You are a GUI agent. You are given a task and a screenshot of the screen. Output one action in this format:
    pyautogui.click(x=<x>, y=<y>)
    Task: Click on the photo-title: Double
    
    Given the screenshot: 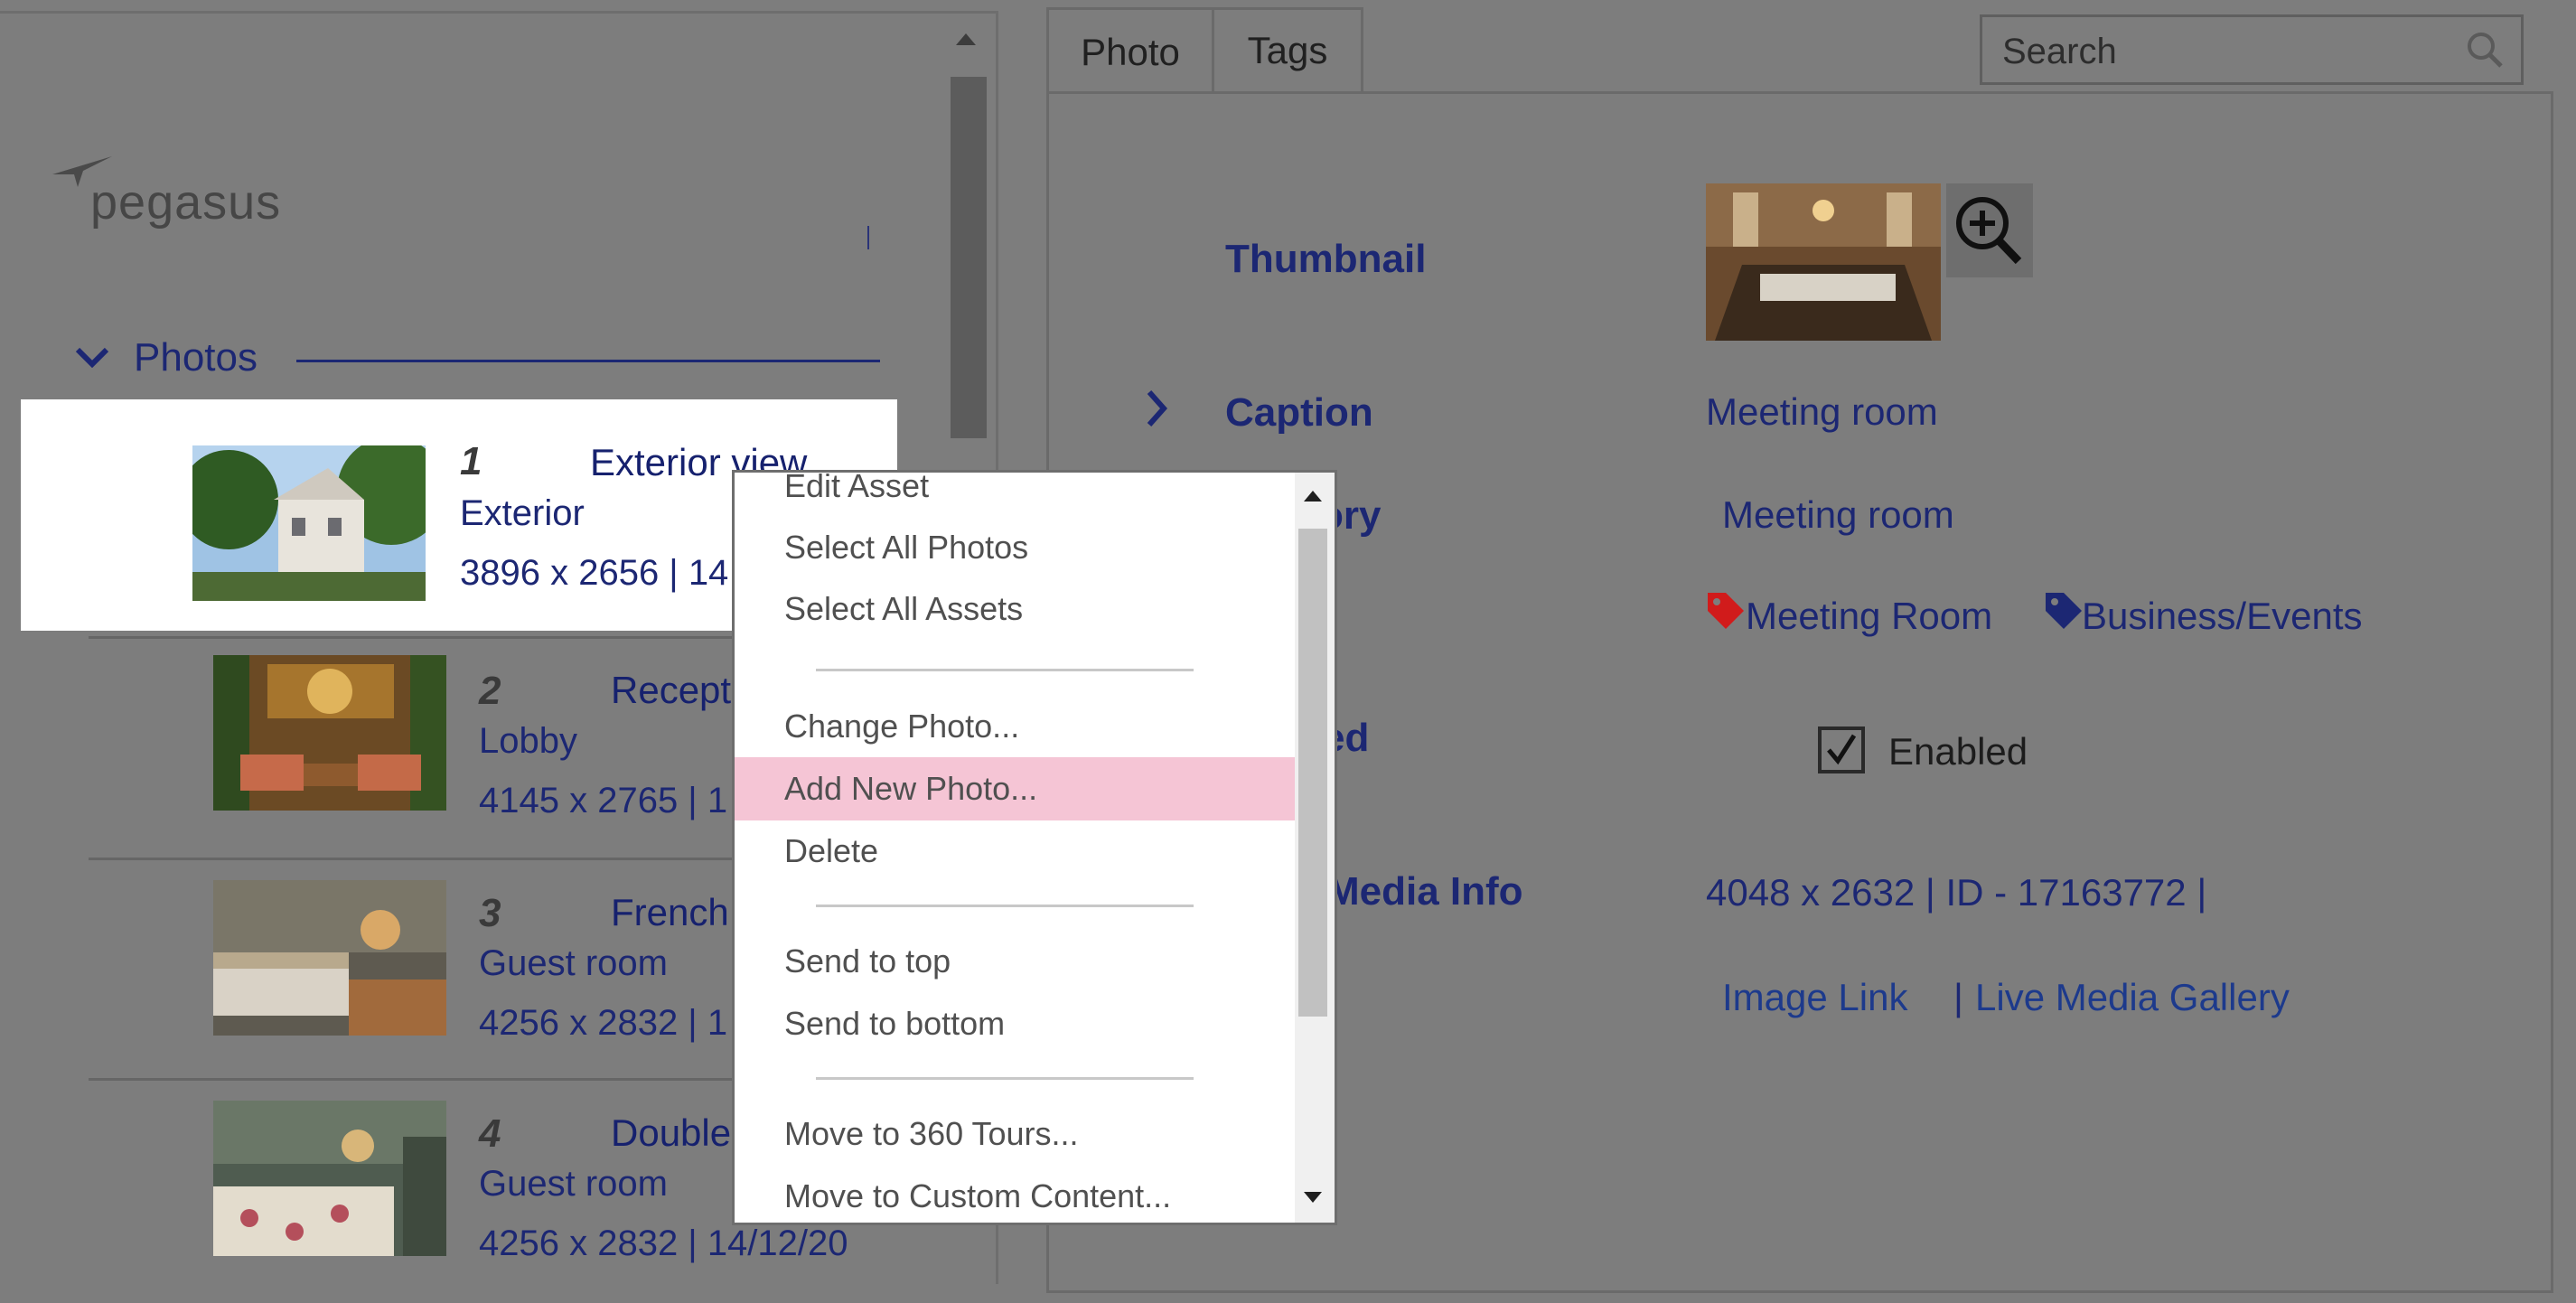 What is the action you would take?
    pyautogui.click(x=671, y=1133)
    